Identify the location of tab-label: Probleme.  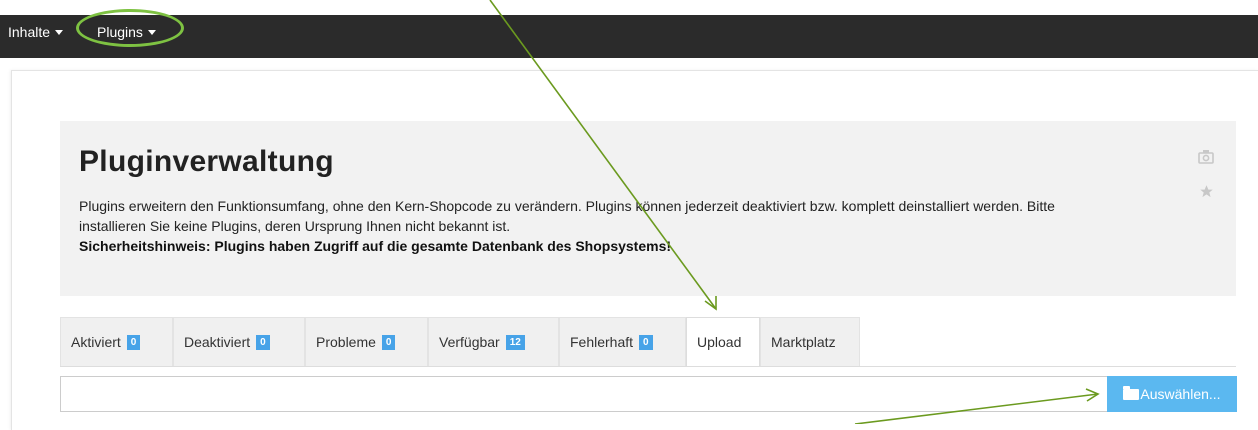
(346, 342).